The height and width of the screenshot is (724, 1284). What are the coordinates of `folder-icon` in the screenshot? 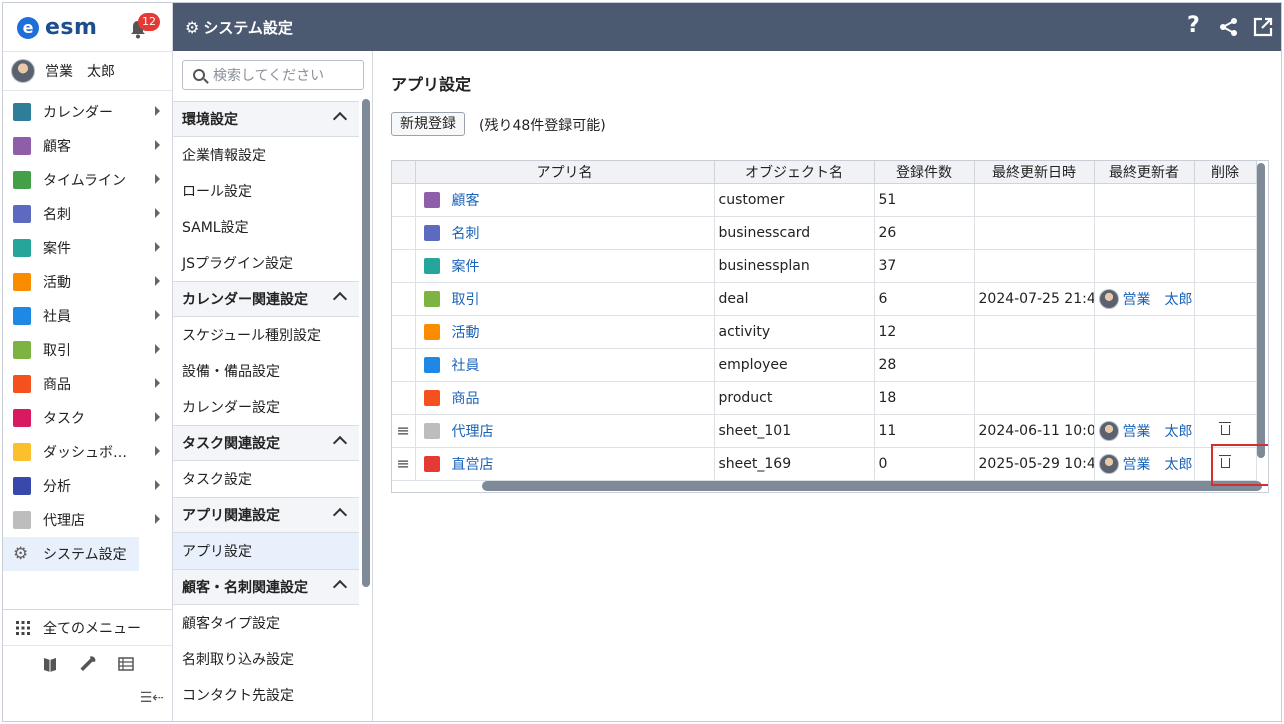 It's located at (431, 265).